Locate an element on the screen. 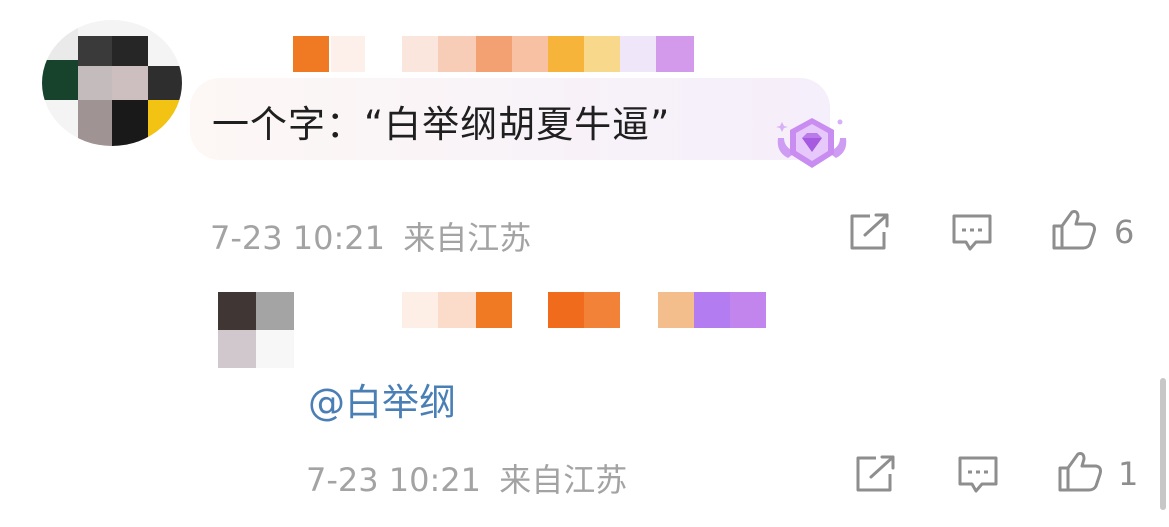 The height and width of the screenshot is (527, 1169). mention-link: @白举纲 is located at coordinates (382, 399).